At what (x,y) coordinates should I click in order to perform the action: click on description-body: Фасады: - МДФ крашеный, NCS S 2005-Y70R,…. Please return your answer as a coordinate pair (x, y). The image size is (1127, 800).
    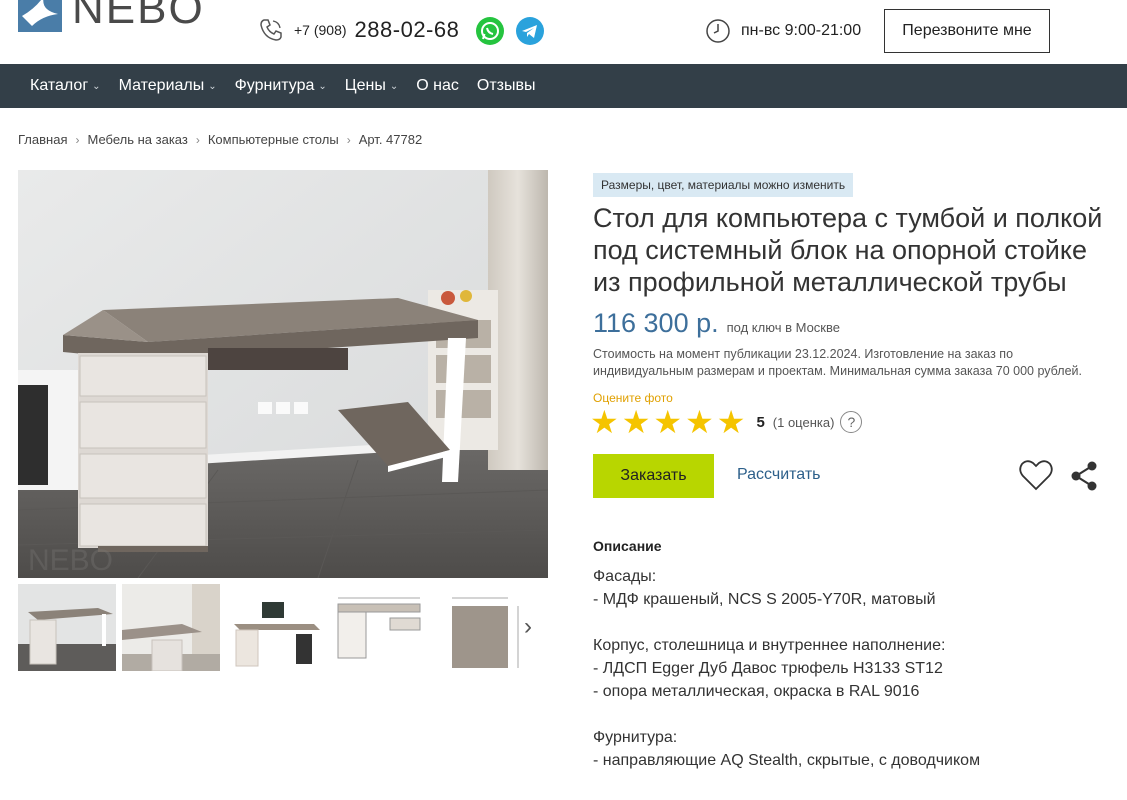
    Looking at the image, I should click on (853, 668).